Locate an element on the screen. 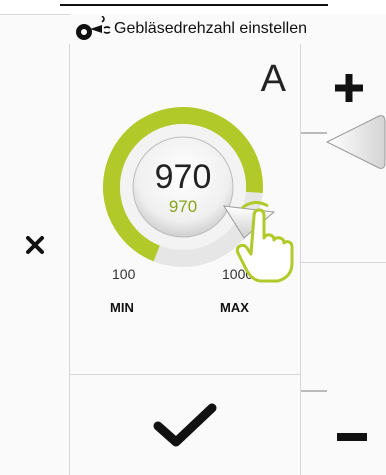 The height and width of the screenshot is (475, 386). confirm-button is located at coordinates (185, 424).